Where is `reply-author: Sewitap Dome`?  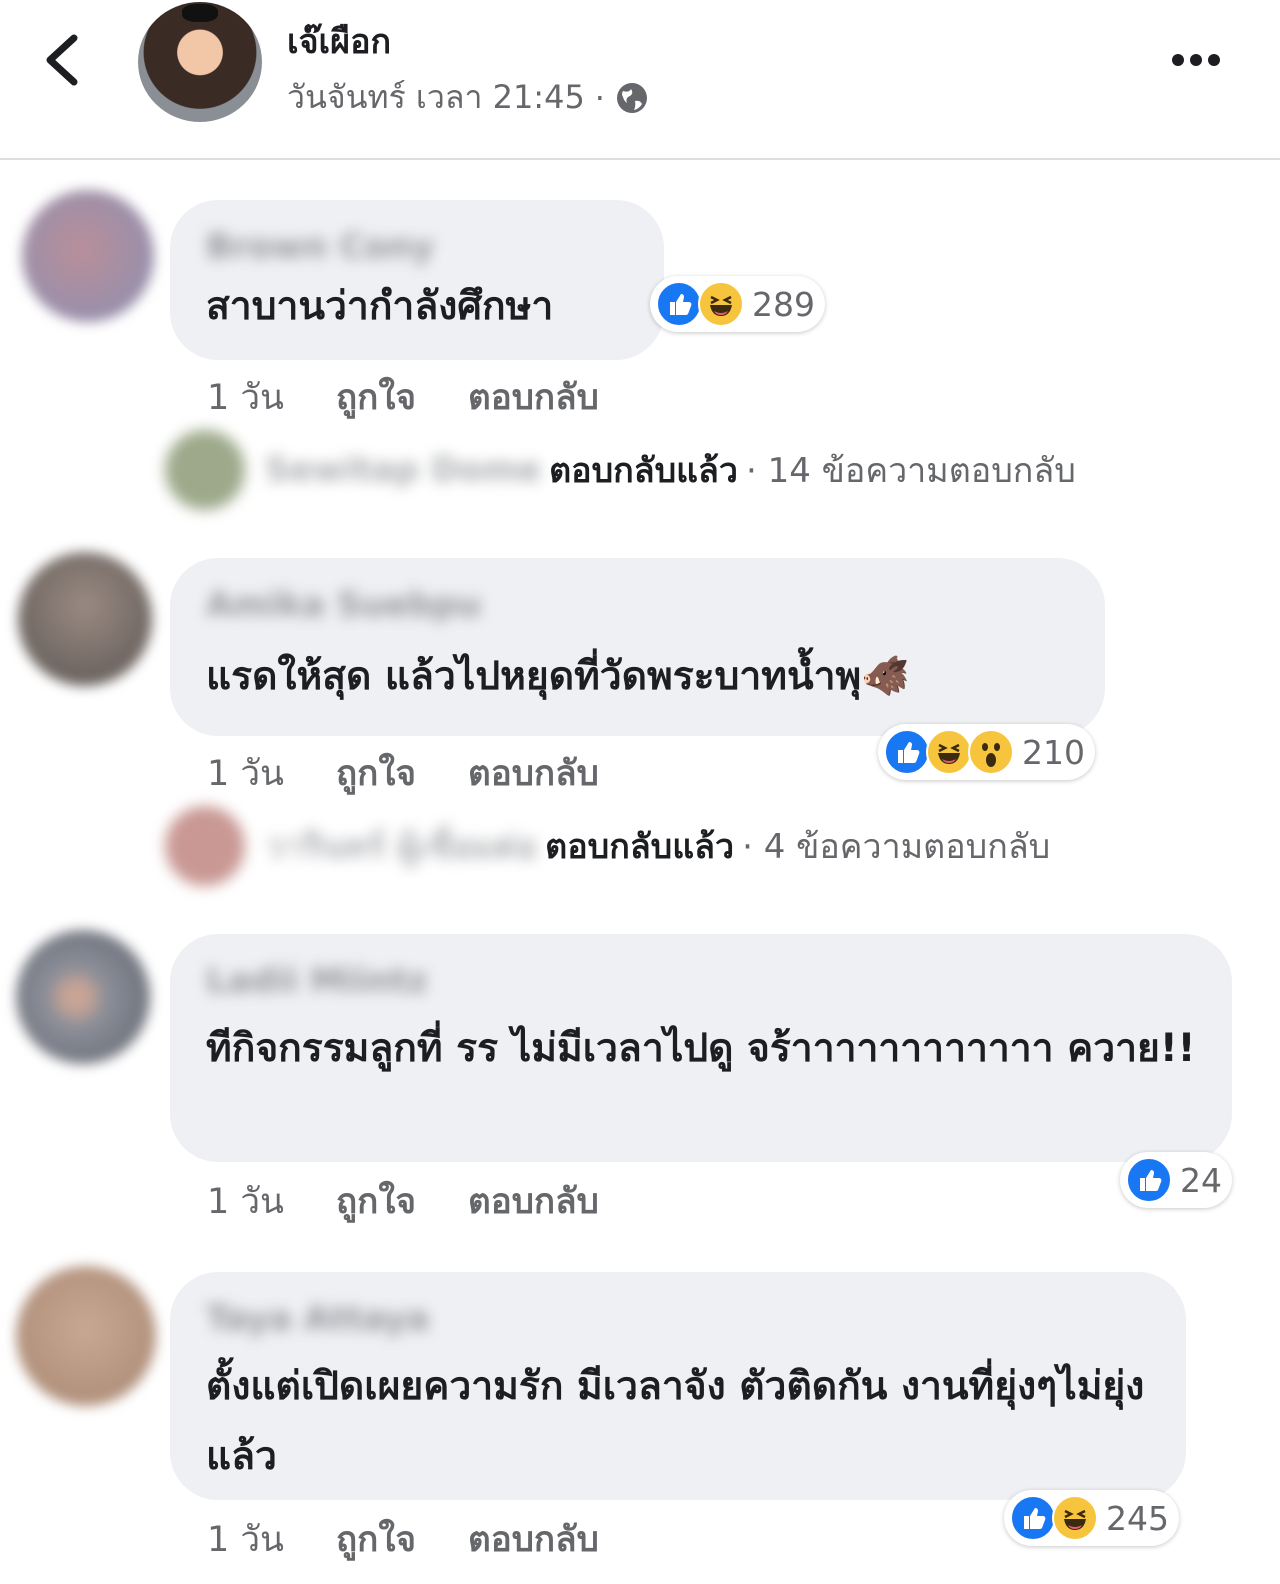
reply-author: Sewitap Dome is located at coordinates (403, 470).